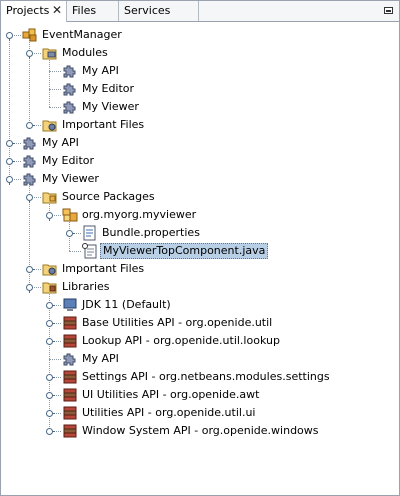 Image resolution: width=400 pixels, height=496 pixels. Describe the element at coordinates (200, 53) in the screenshot. I see `tree-node: Modules` at that location.